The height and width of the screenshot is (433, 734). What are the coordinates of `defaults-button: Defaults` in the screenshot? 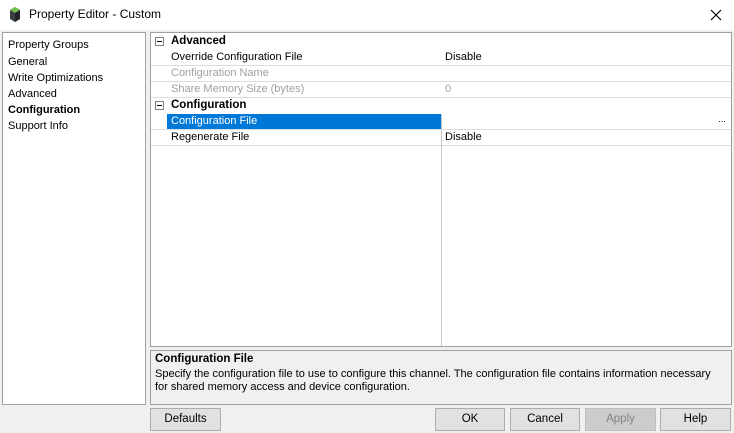 It's located at (185, 419).